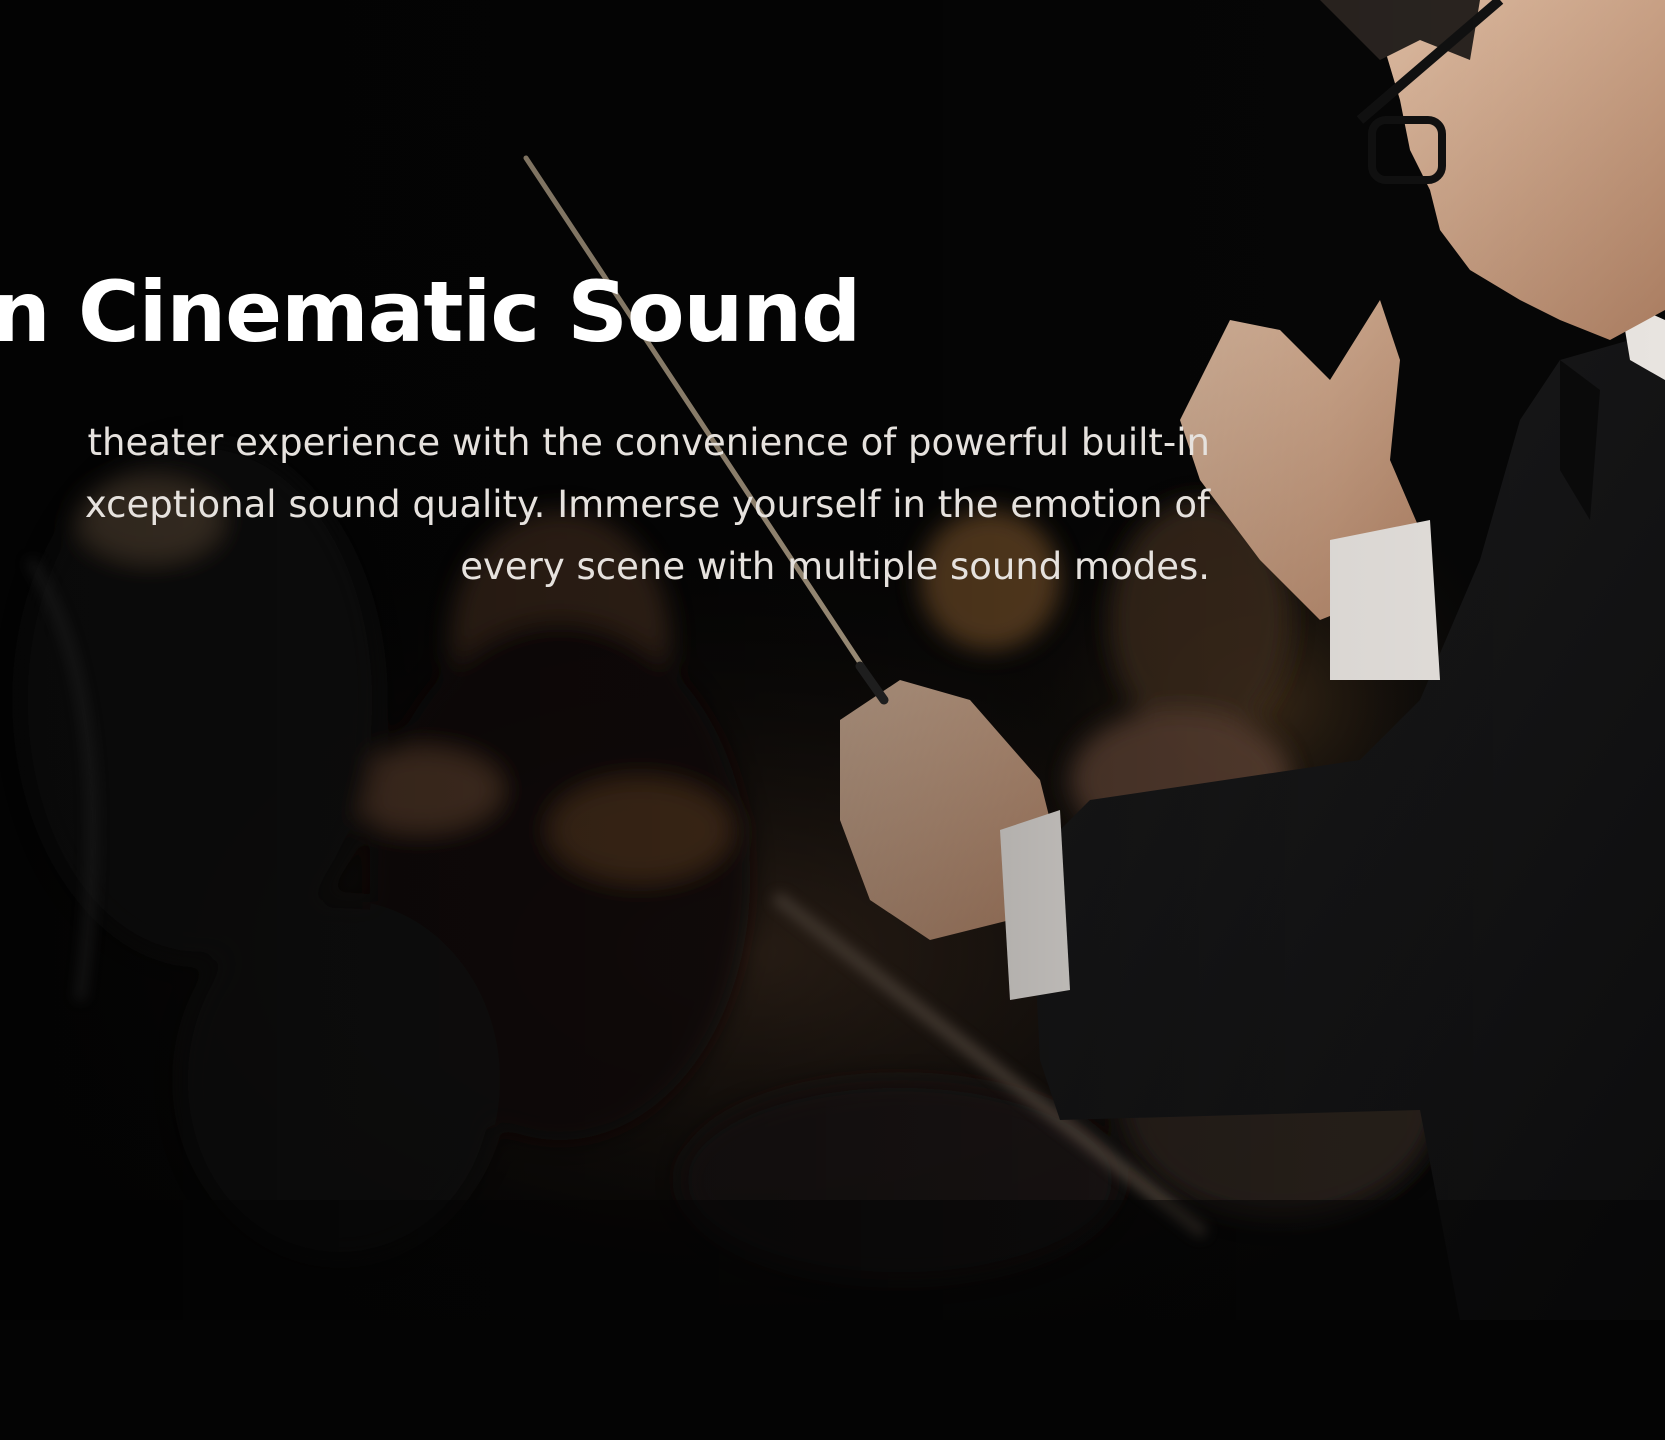 This screenshot has width=1665, height=1440. Describe the element at coordinates (430, 312) in the screenshot. I see `hero-headline: k in Cinematic Sound` at that location.